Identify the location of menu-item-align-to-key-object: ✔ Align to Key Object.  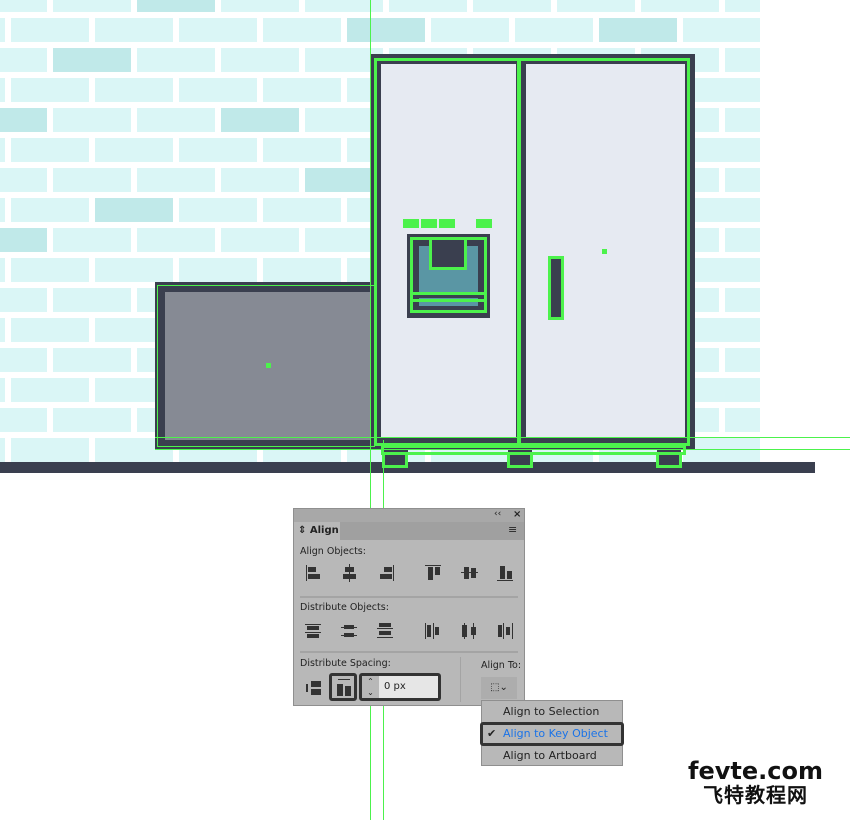
(552, 734).